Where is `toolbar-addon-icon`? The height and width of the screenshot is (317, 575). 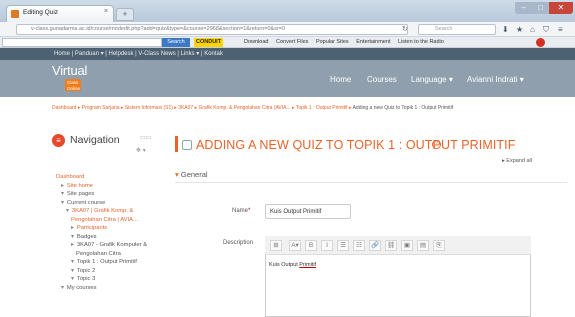
toolbar-addon-icon is located at coordinates (540, 42).